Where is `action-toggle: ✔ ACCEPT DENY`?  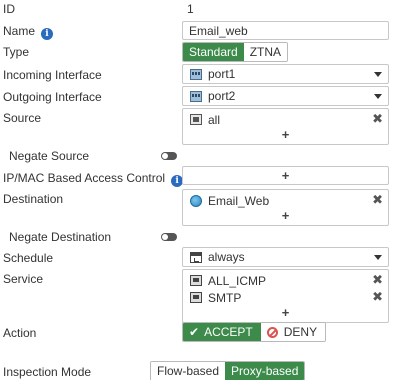
action-toggle: ✔ ACCEPT DENY is located at coordinates (254, 332).